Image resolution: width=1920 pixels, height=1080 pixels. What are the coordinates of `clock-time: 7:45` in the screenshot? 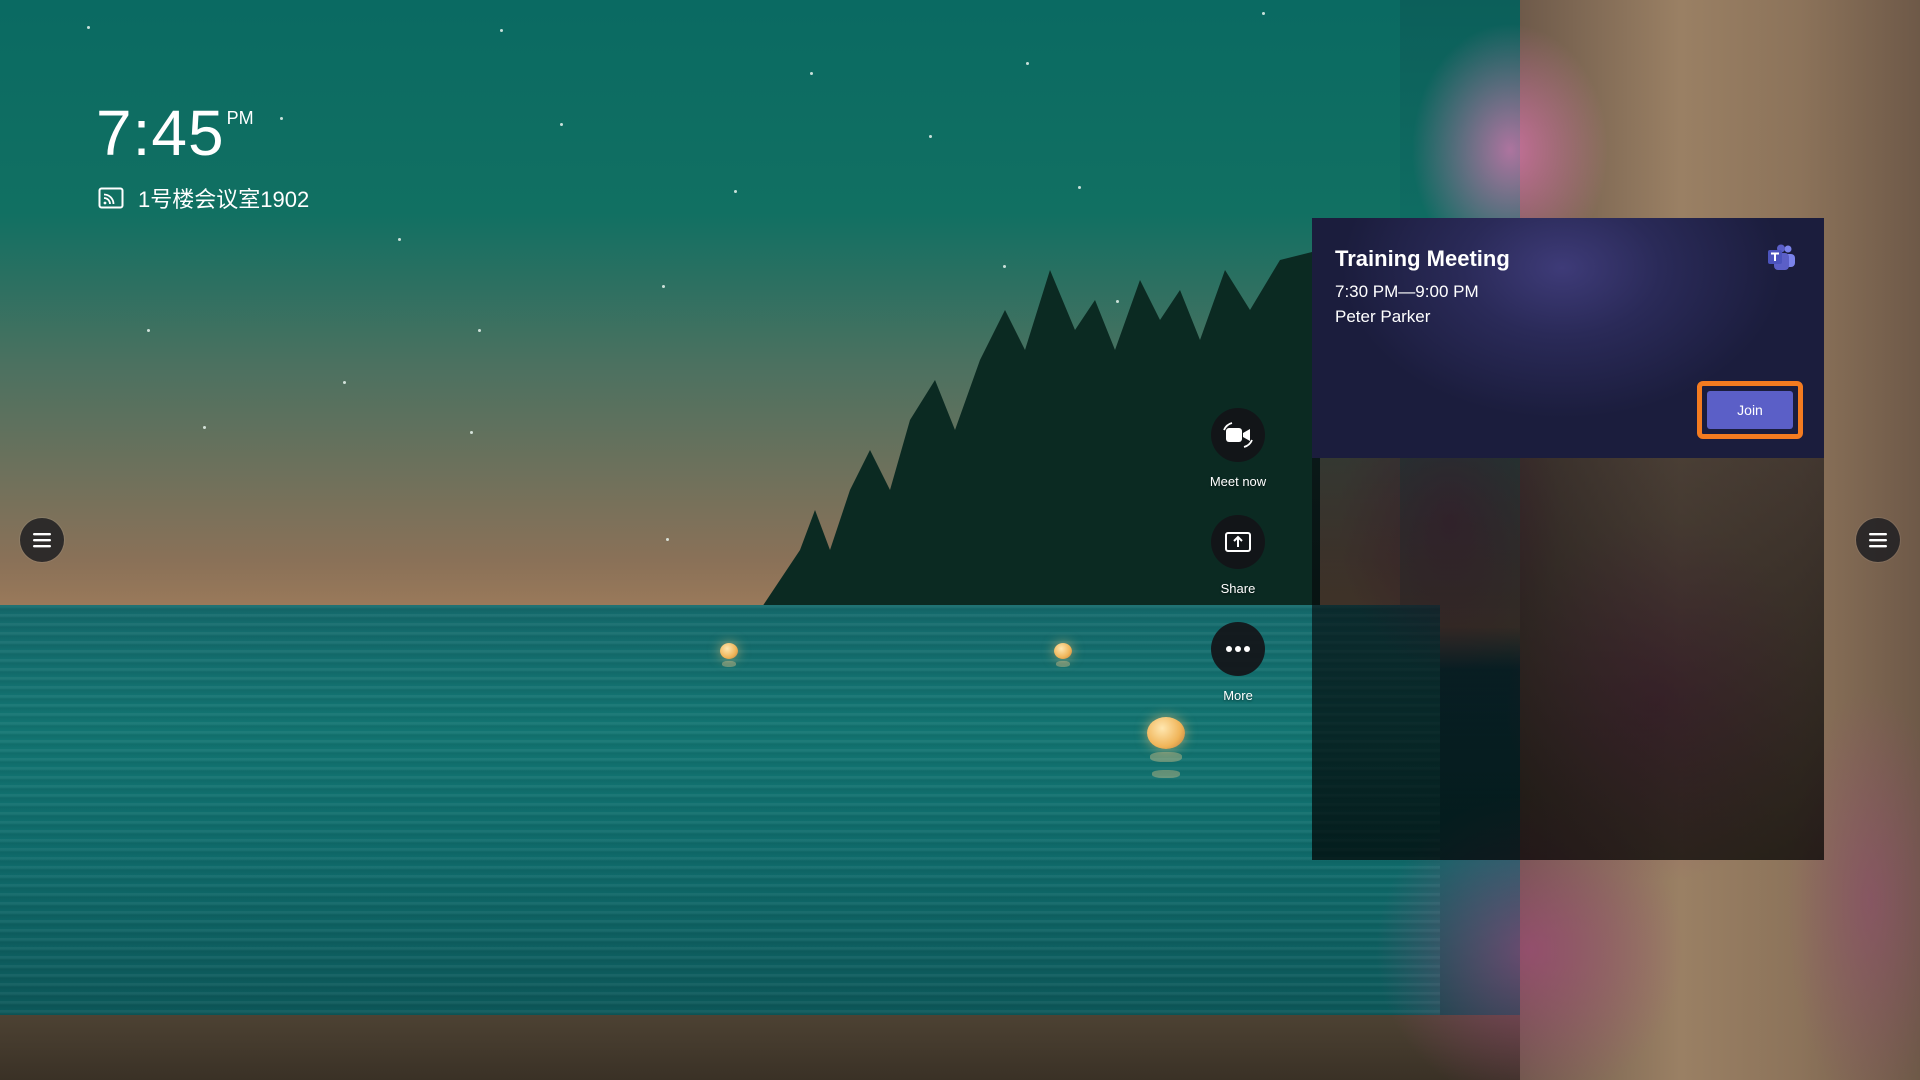 It's located at (160, 133).